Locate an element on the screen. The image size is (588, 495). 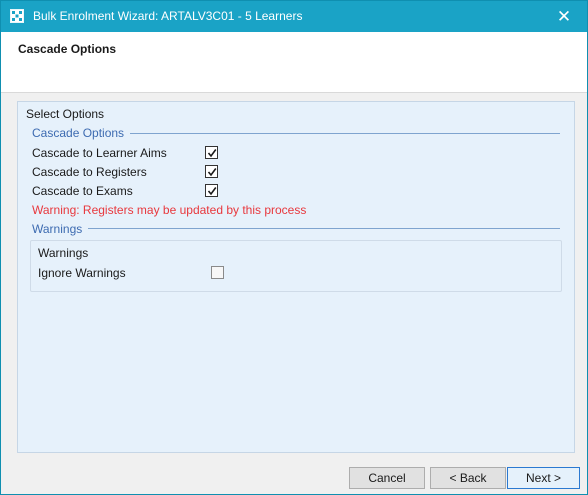
next-button: Next > is located at coordinates (543, 478).